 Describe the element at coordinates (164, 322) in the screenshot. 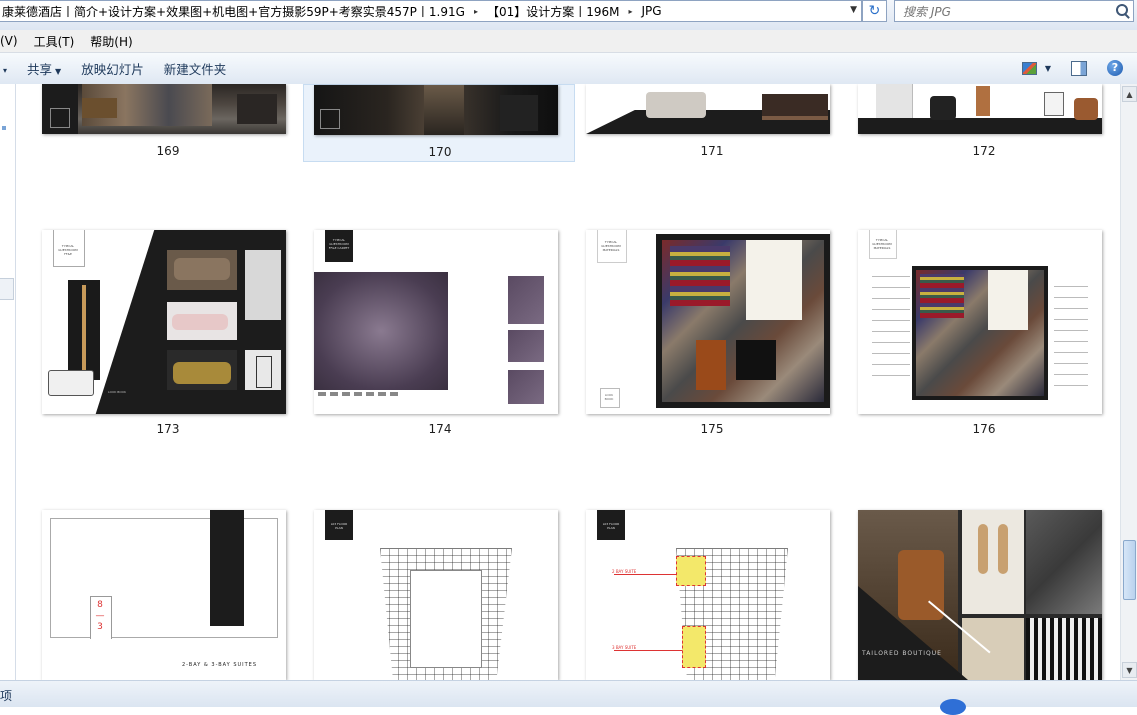

I see `image-thumbnail: TYPICAL GUESTROOM FF&E LOOK BOOK` at that location.